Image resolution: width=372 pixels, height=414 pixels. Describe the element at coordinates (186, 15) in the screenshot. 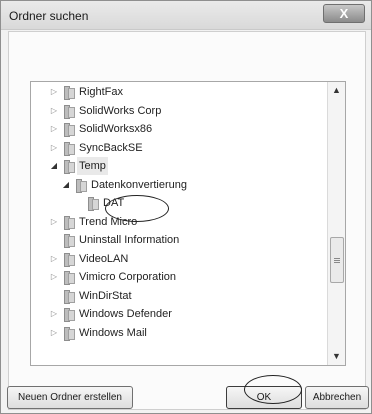

I see `title-bar: Ordner suchen X` at that location.